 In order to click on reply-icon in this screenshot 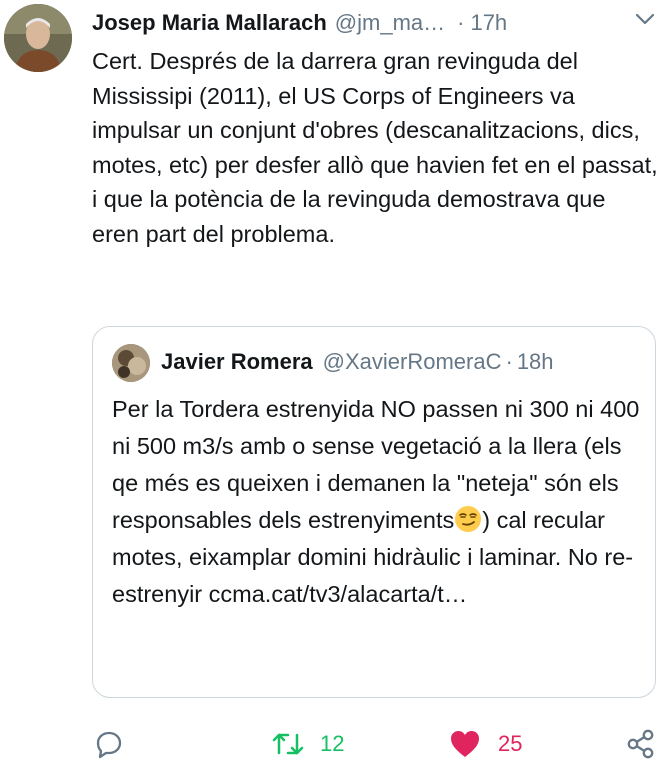, I will do `click(109, 745)`.